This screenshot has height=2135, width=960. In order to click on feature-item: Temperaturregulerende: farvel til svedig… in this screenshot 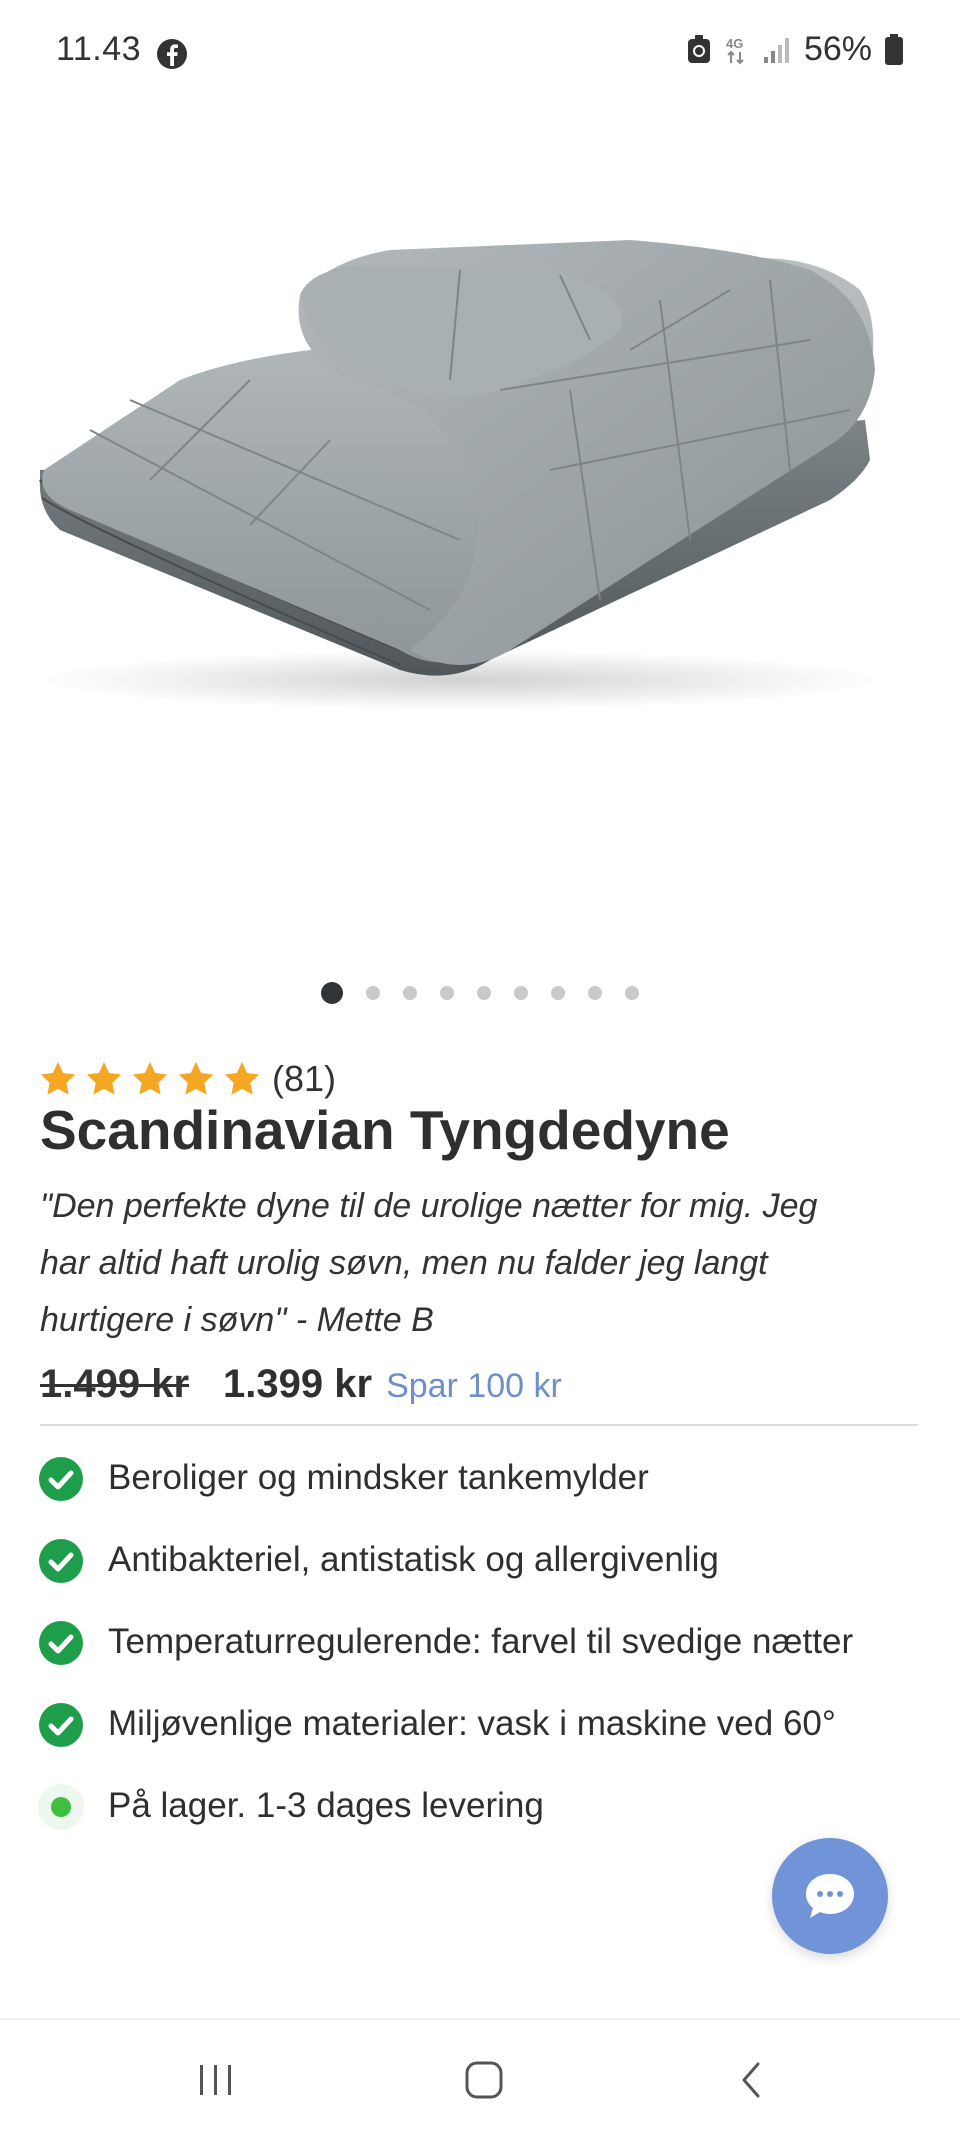, I will do `click(478, 1642)`.